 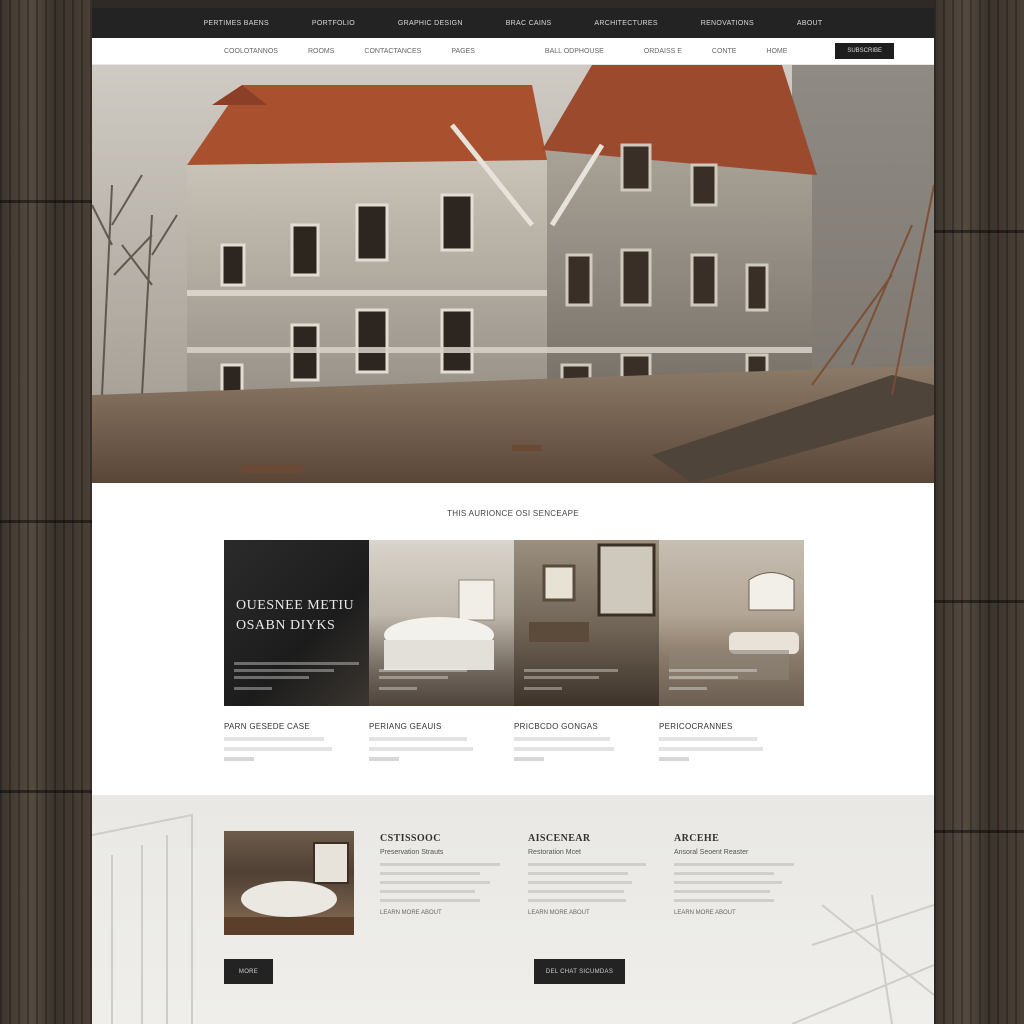 I want to click on room-caption-title: PRICBCDO GONGAS, so click(x=556, y=726).